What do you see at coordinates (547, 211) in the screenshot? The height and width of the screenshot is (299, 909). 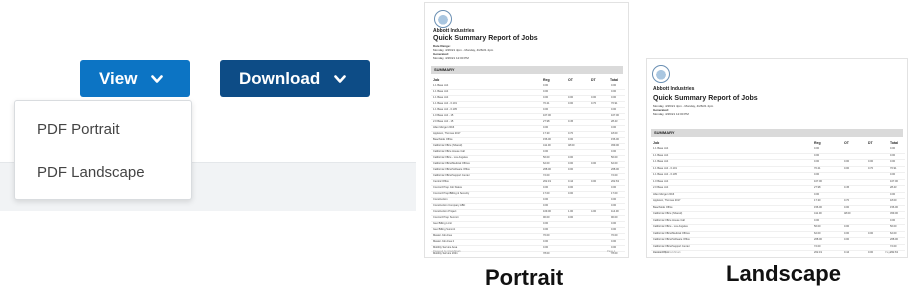 I see `table-cell: 109.00` at bounding box center [547, 211].